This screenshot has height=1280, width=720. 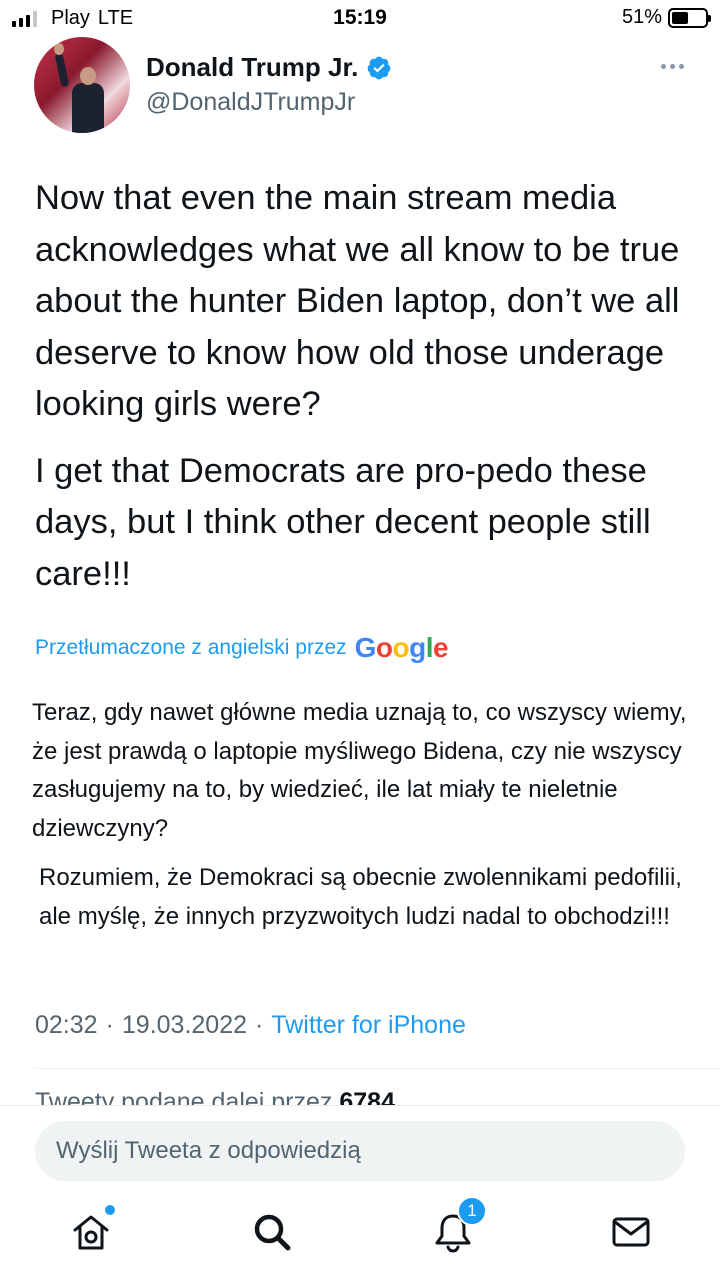 What do you see at coordinates (377, 1068) in the screenshot?
I see `divider` at bounding box center [377, 1068].